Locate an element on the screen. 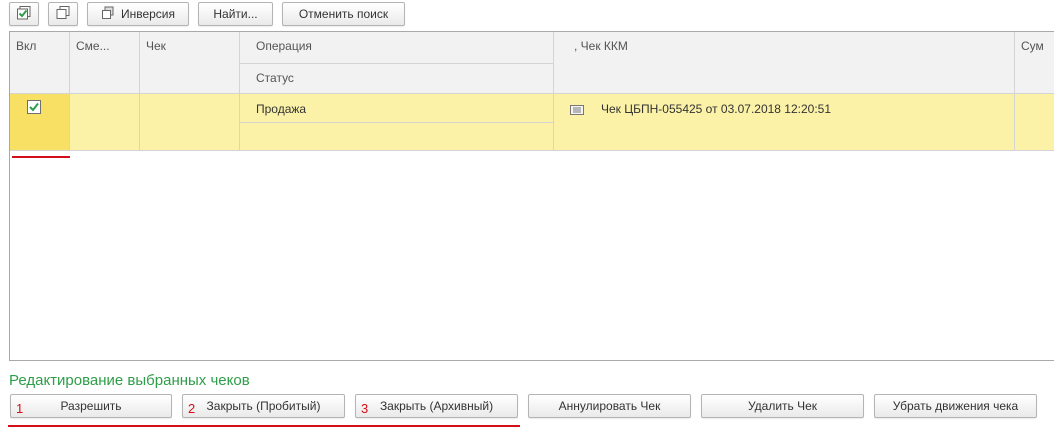  inversion-button: Инверсия is located at coordinates (138, 14).